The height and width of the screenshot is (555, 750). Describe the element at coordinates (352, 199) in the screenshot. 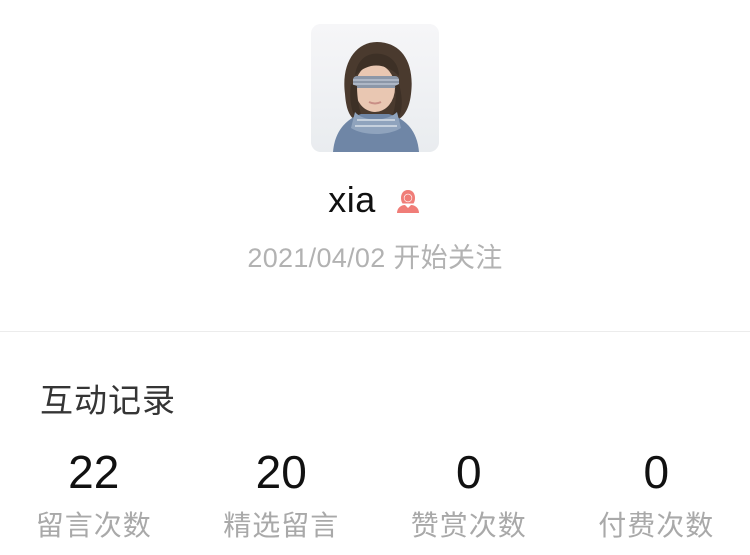

I see `user-name: xia` at that location.